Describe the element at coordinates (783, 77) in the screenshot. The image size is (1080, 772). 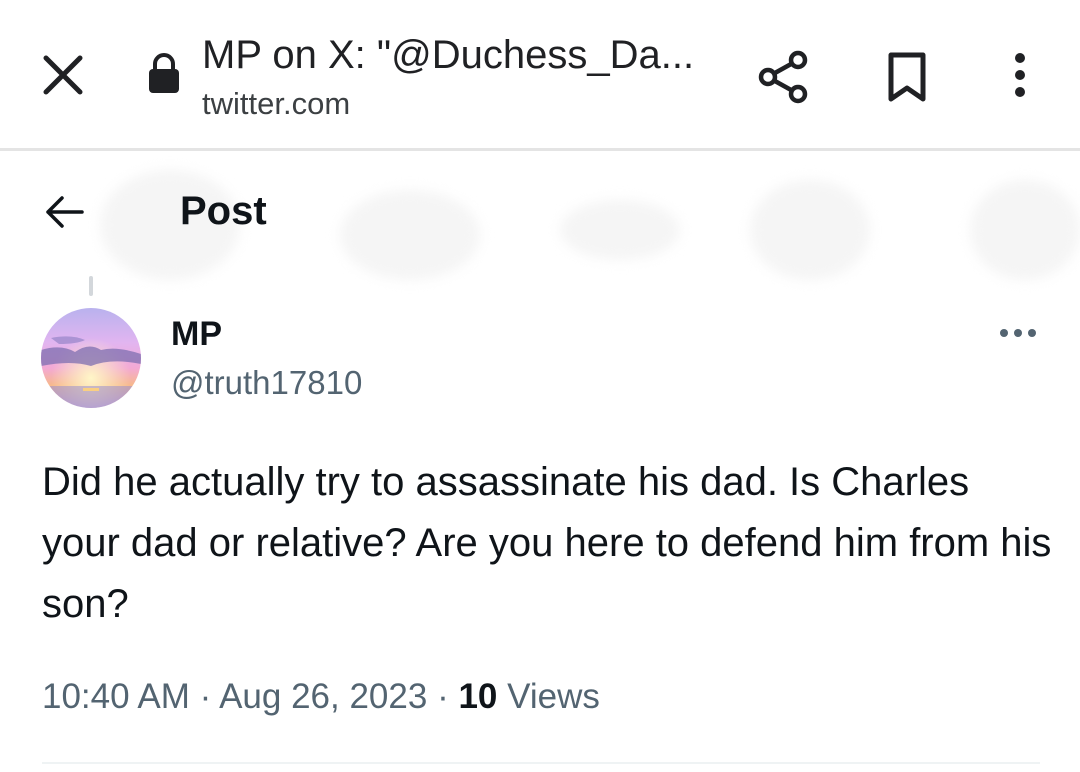
I see `share-icon` at that location.